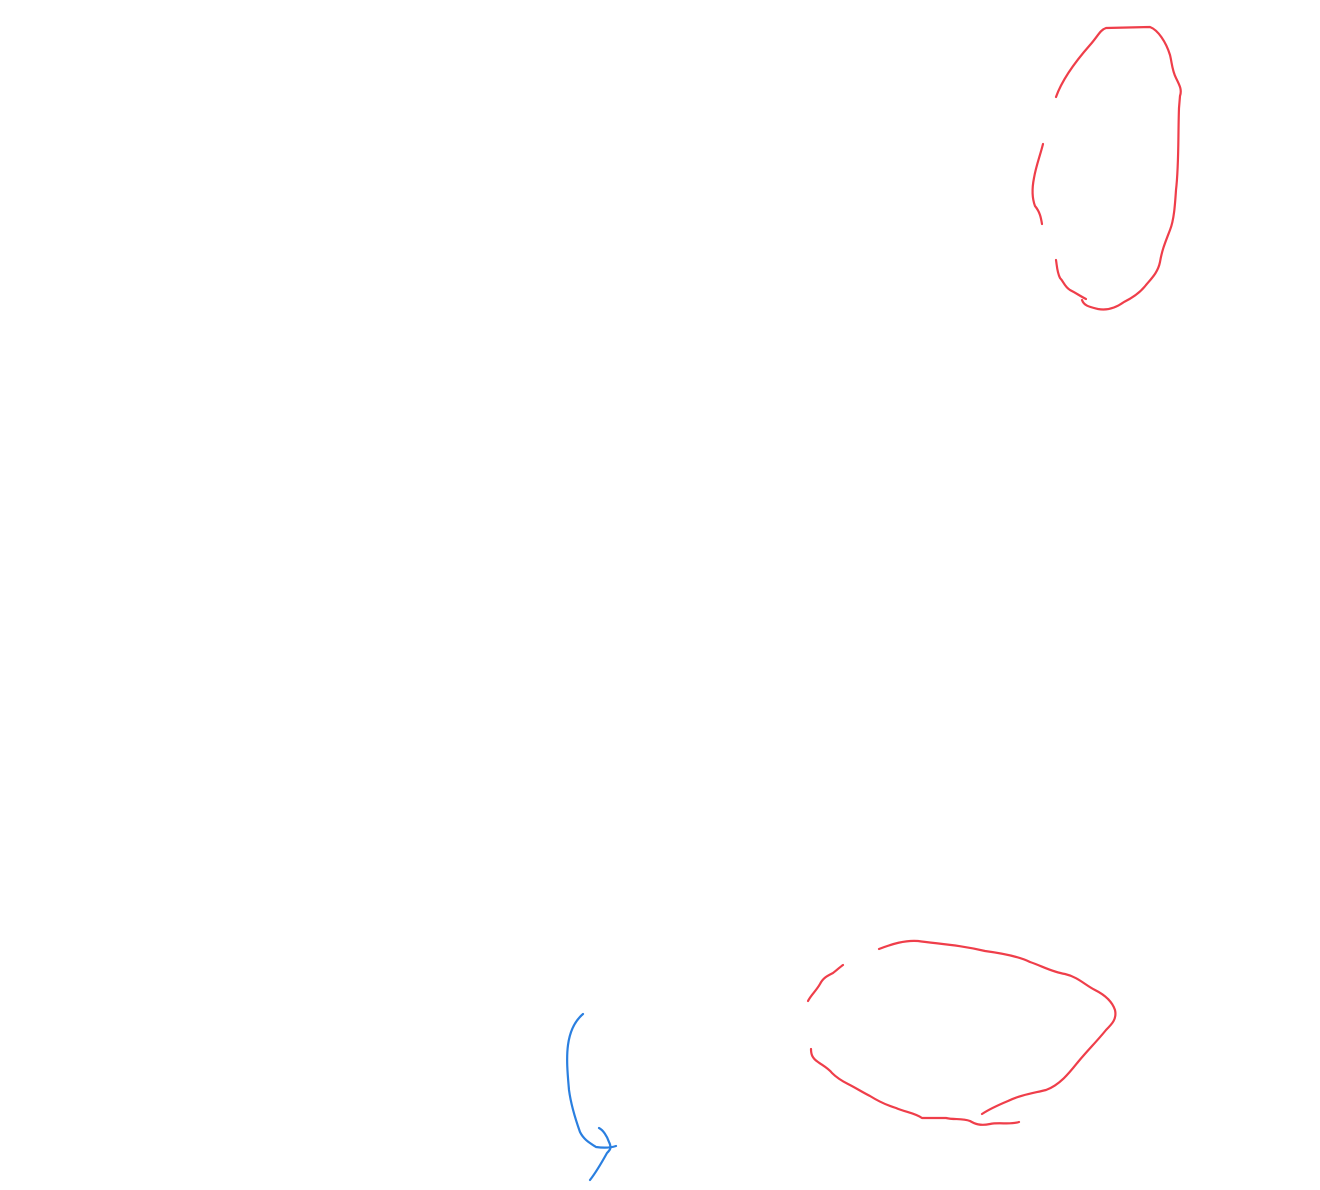  I want to click on red-ellipse-top-right-arc-left, so click(1038, 184).